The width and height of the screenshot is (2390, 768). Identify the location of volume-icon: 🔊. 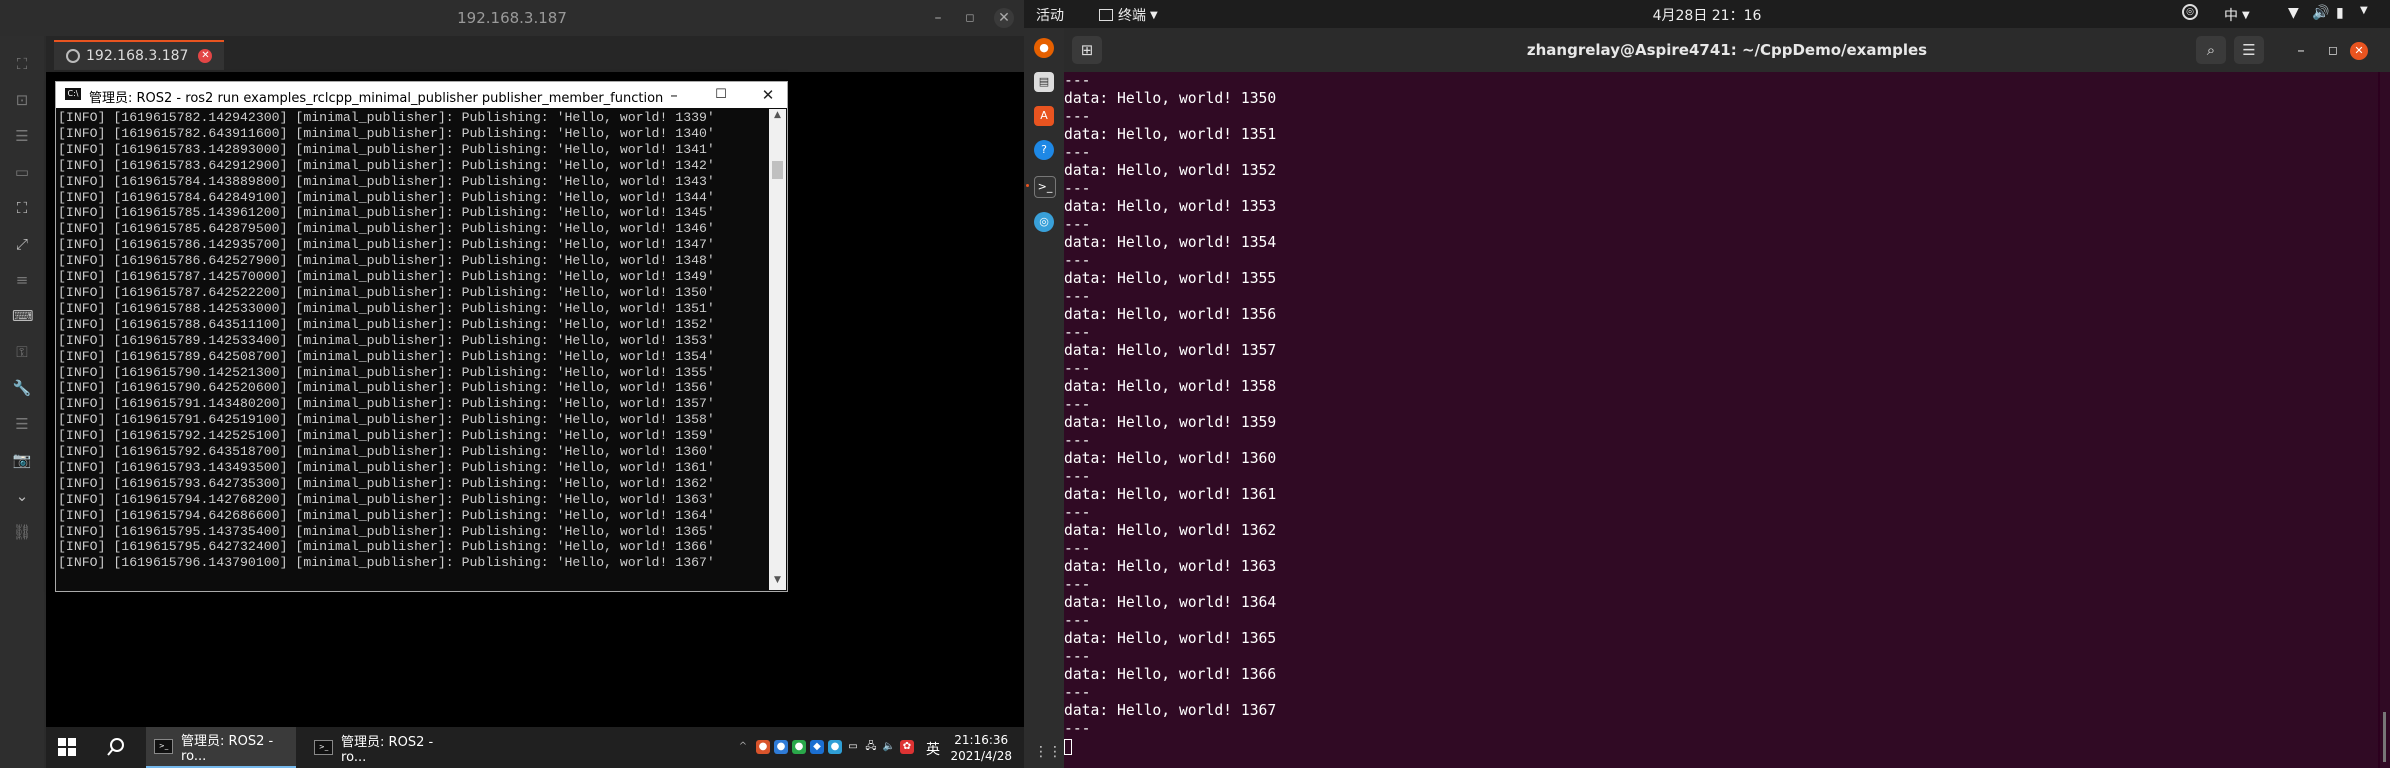
(2320, 13).